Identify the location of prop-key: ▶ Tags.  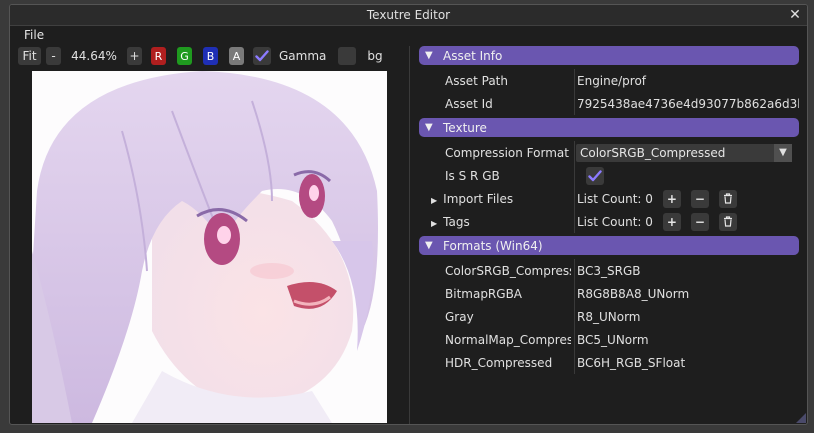
(494, 222).